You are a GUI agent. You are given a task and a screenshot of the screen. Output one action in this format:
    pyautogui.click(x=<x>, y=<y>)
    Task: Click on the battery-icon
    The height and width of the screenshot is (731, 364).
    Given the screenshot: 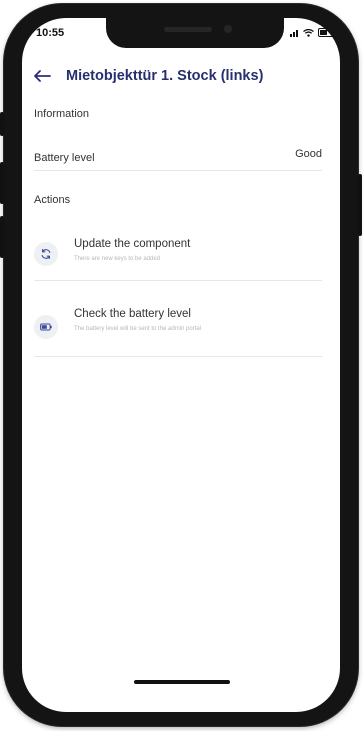 What is the action you would take?
    pyautogui.click(x=46, y=327)
    